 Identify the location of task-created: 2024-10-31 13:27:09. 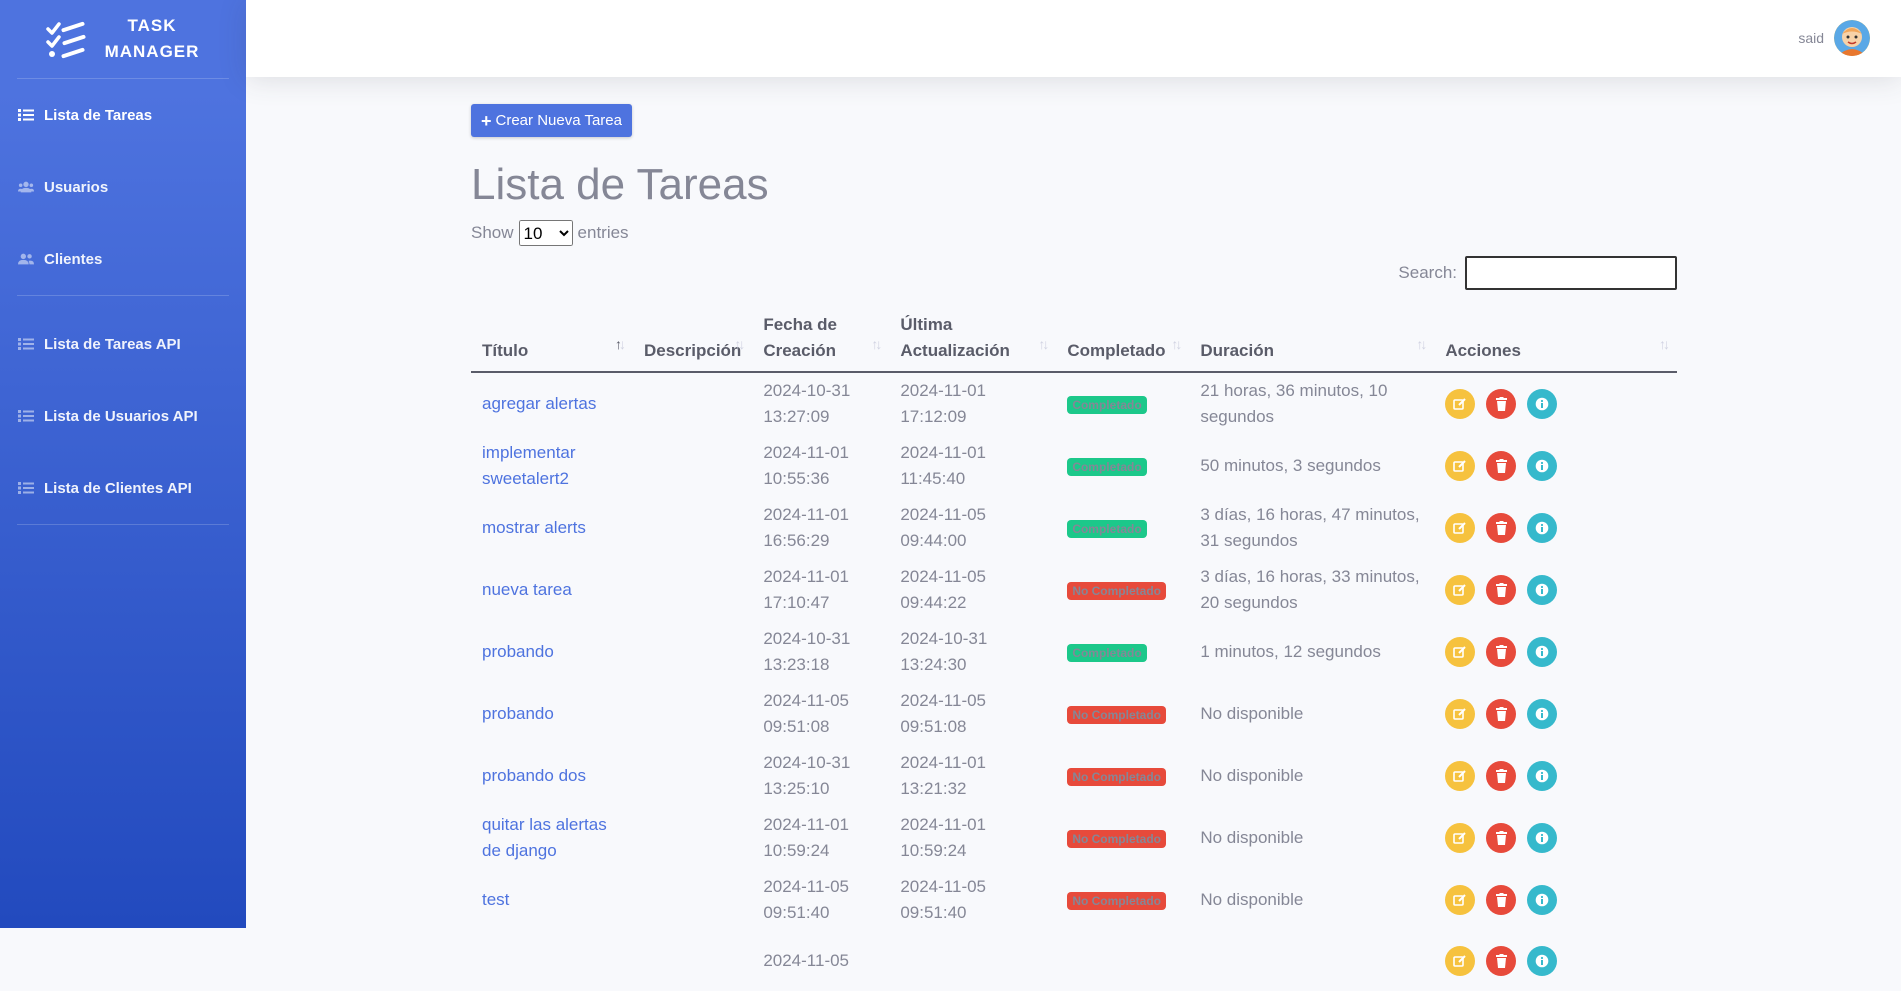
(807, 403).